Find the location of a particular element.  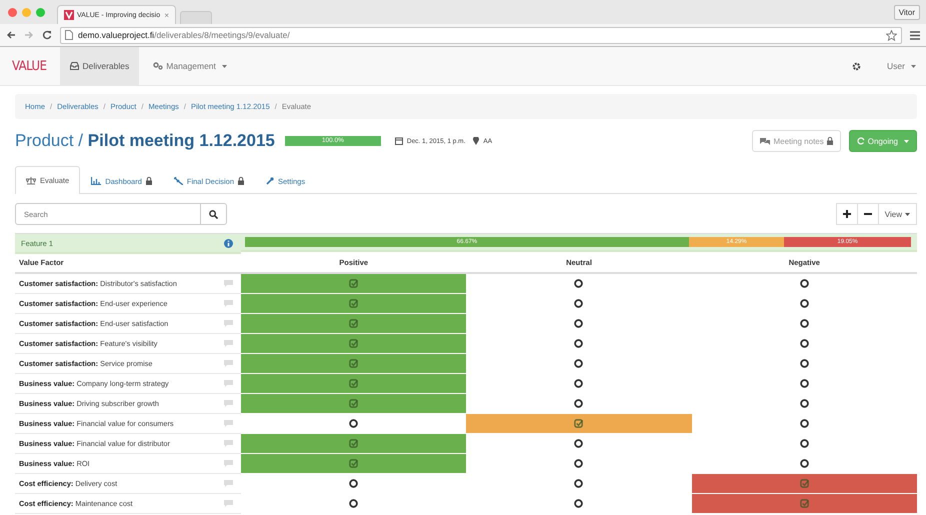

tab-close-button: × is located at coordinates (166, 15).